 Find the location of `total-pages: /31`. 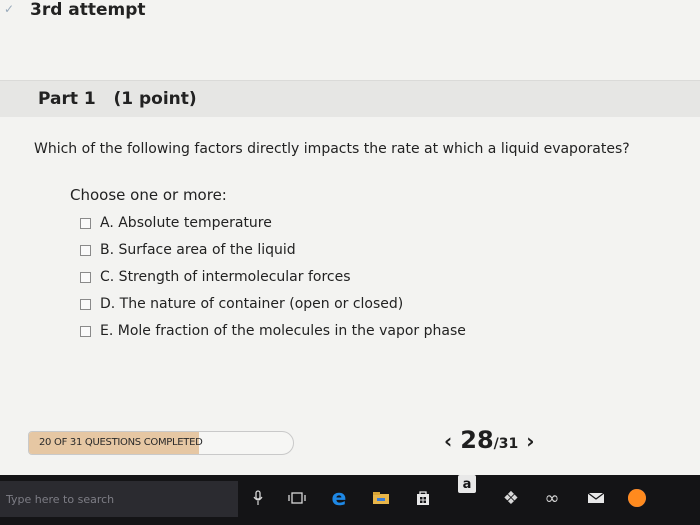

total-pages: /31 is located at coordinates (506, 444).